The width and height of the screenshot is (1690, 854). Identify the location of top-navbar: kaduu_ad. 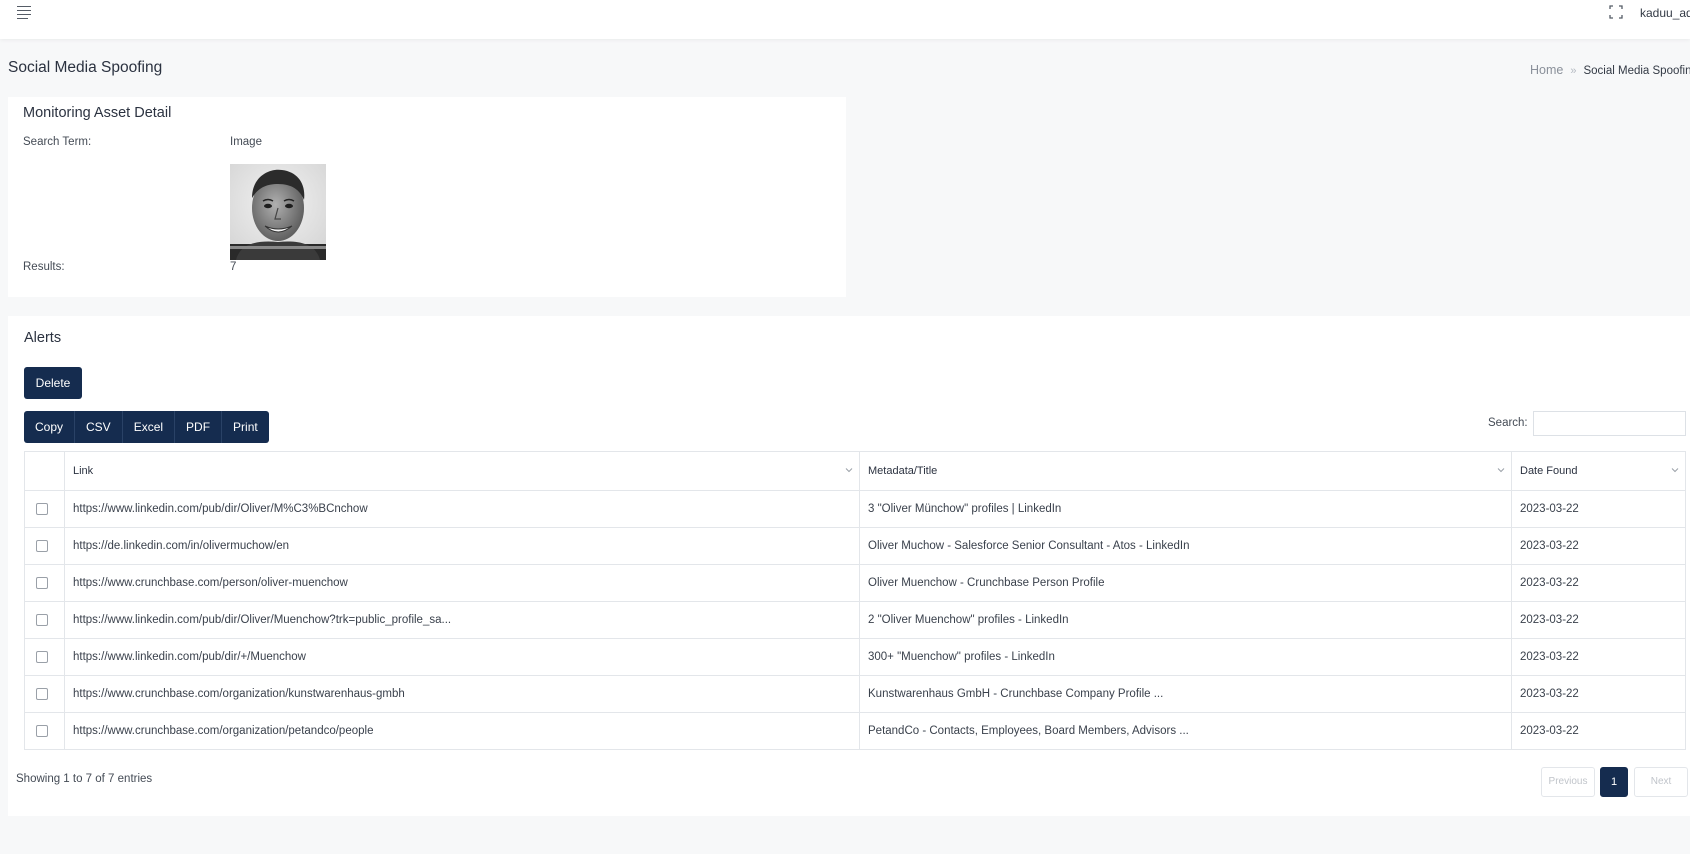
(845, 19).